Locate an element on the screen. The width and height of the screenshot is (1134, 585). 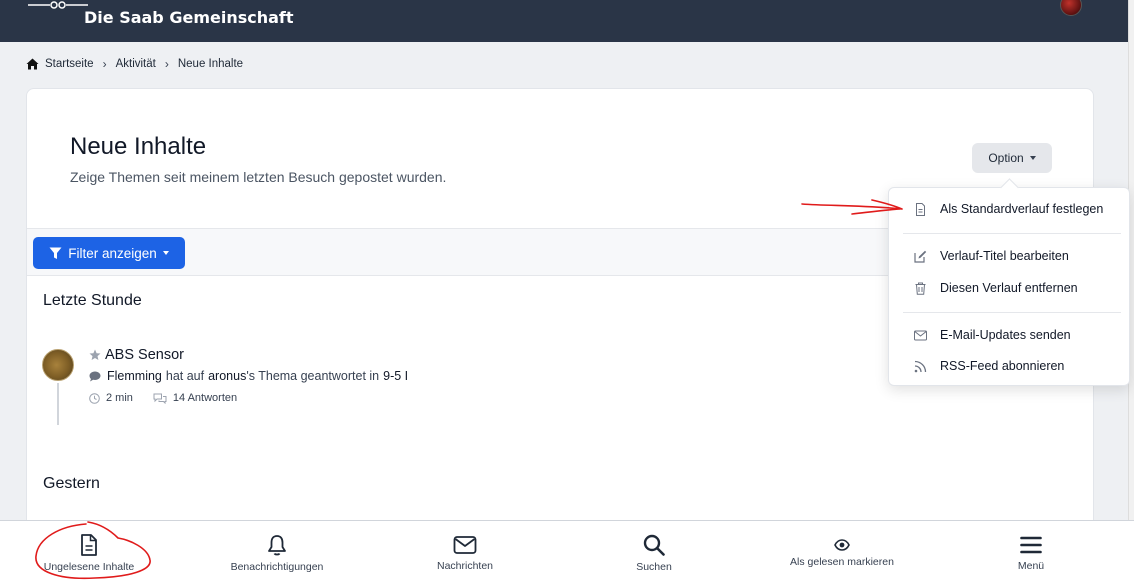
nav-notifications: Benachrichtigungen is located at coordinates (277, 553).